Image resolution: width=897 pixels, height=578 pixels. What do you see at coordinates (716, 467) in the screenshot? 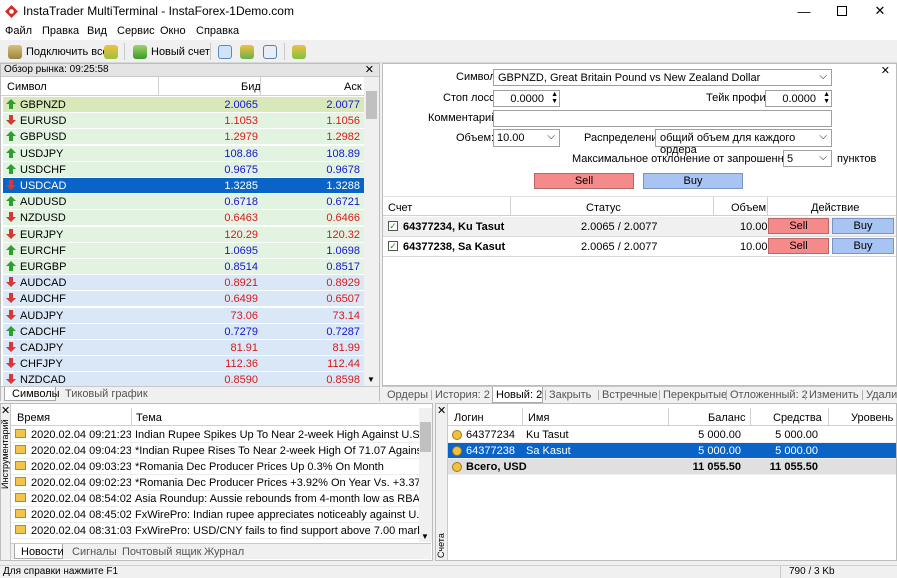
I see `total-balance: 11 055.50` at bounding box center [716, 467].